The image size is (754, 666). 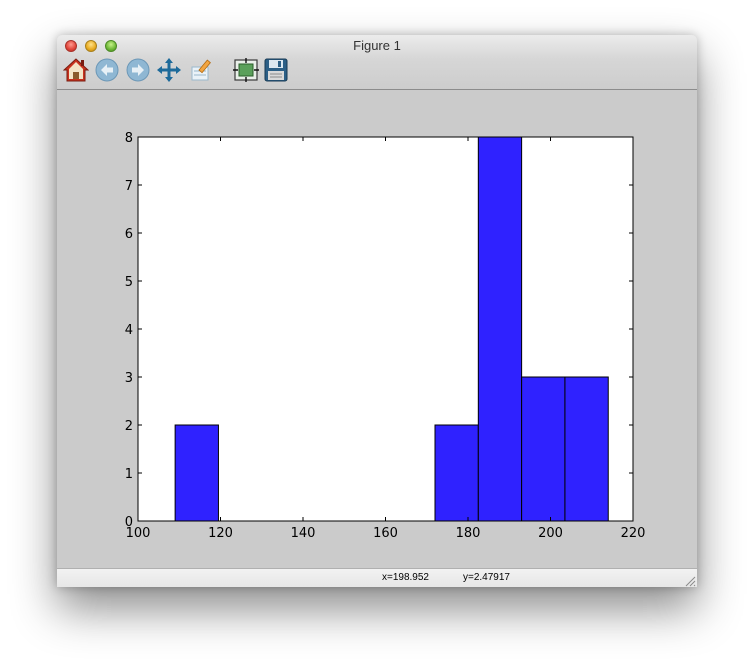 What do you see at coordinates (129, 138) in the screenshot?
I see `y-tick-label: 8` at bounding box center [129, 138].